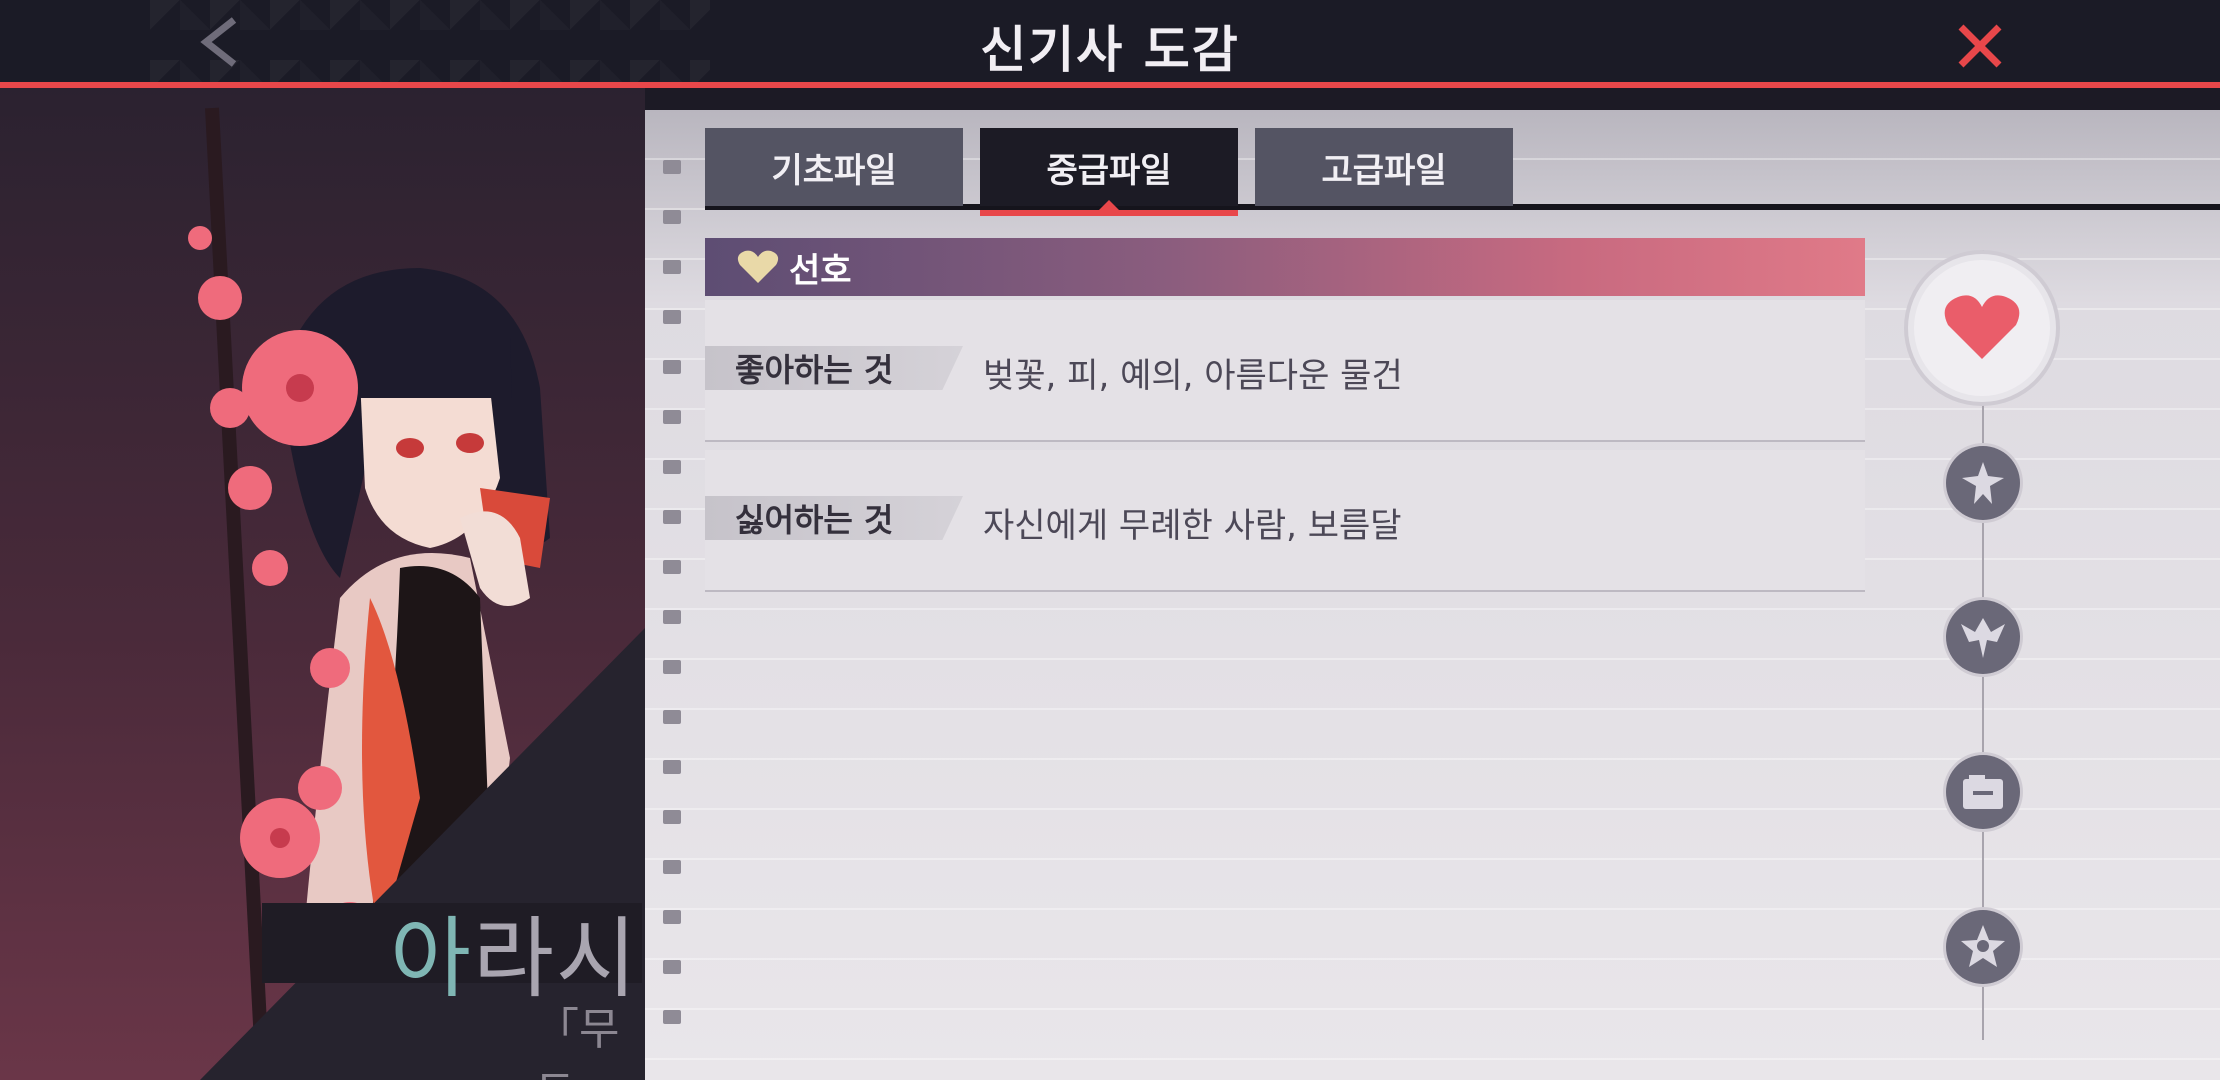 Image resolution: width=2220 pixels, height=1080 pixels. What do you see at coordinates (834, 518) in the screenshot?
I see `dislikes-tag: 싫어하는 것` at bounding box center [834, 518].